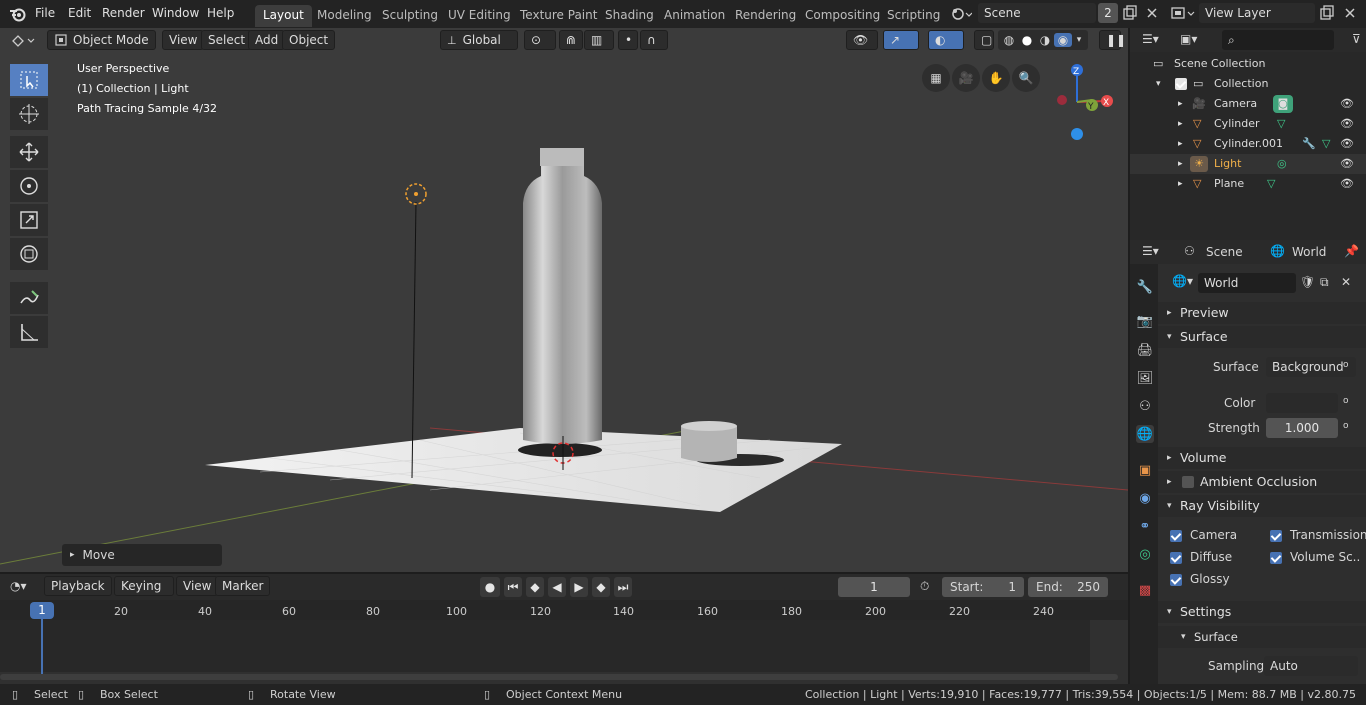 The image size is (1366, 705). What do you see at coordinates (42, 610) in the screenshot?
I see `playhead-frame-indicator: 1` at bounding box center [42, 610].